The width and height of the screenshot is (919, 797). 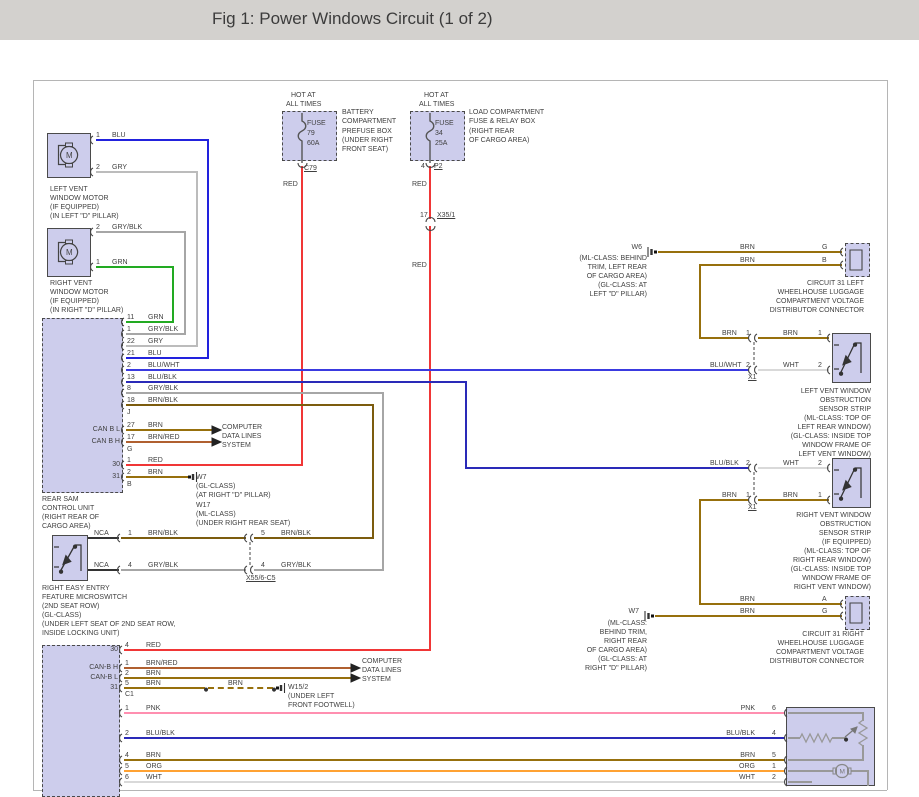 What do you see at coordinates (129, 694) in the screenshot?
I see `diagram-label: C1` at bounding box center [129, 694].